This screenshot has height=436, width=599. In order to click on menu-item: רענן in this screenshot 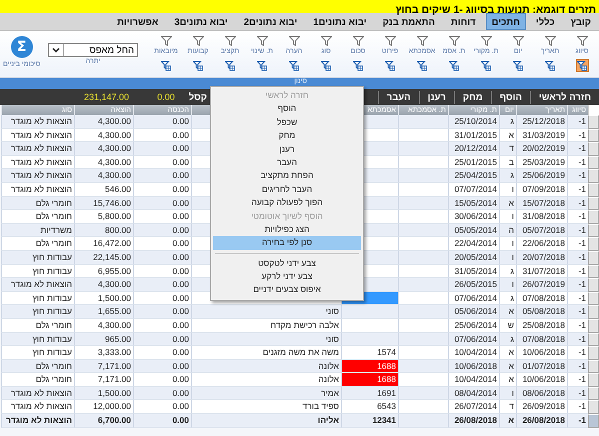, I will do `click(287, 149)`.